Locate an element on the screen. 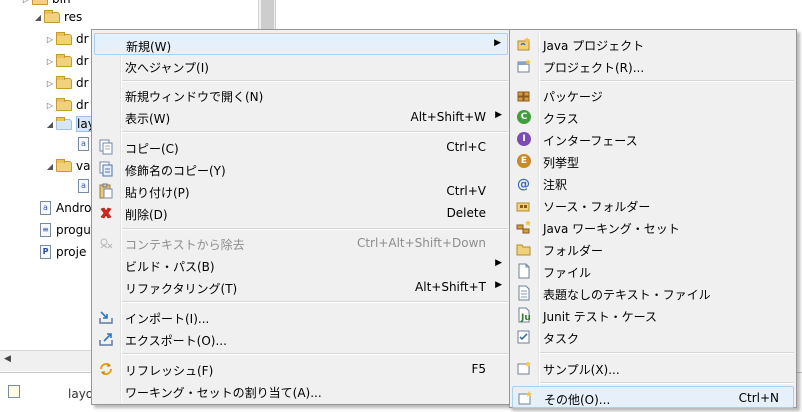  submenu-item-untitled-text-file: 表題なしのテキスト・ファイル is located at coordinates (653, 293).